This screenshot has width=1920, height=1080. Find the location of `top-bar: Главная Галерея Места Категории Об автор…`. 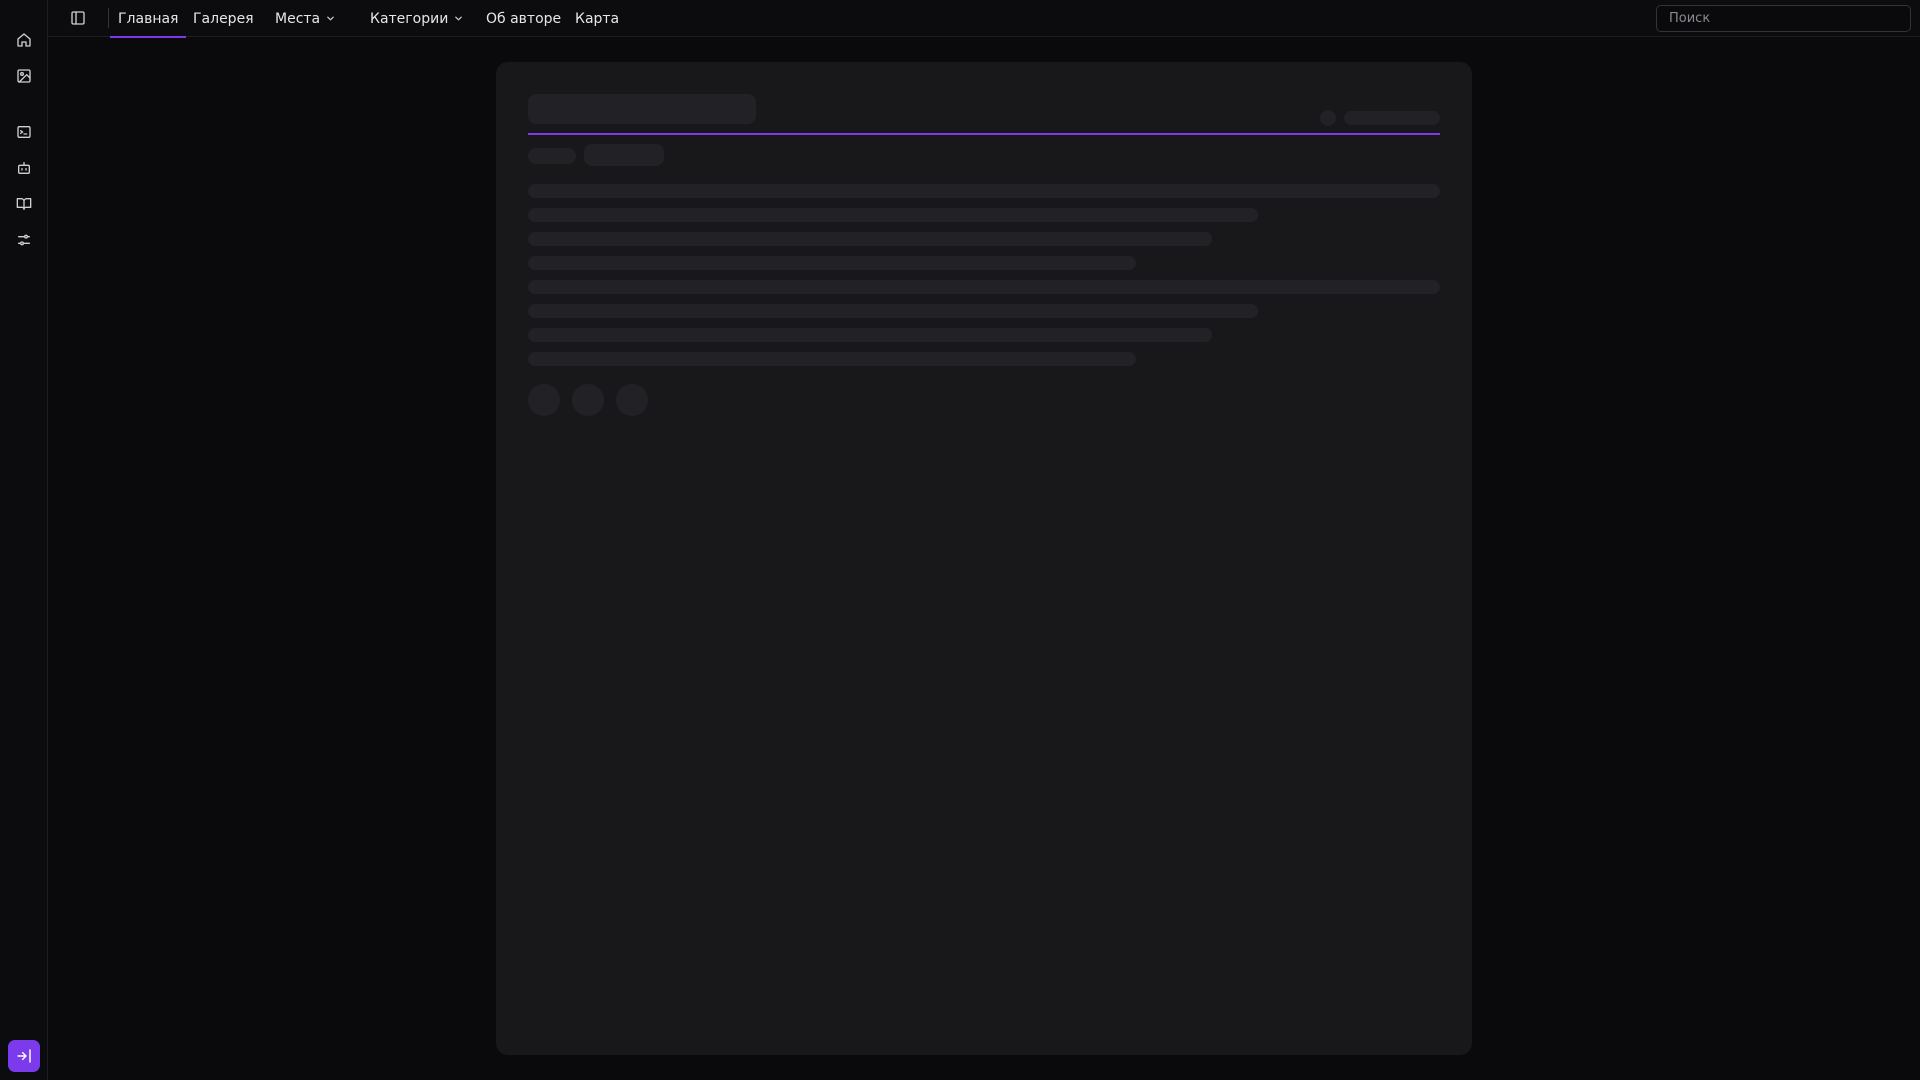

top-bar: Главная Галерея Места Категории Об автор… is located at coordinates (984, 19).